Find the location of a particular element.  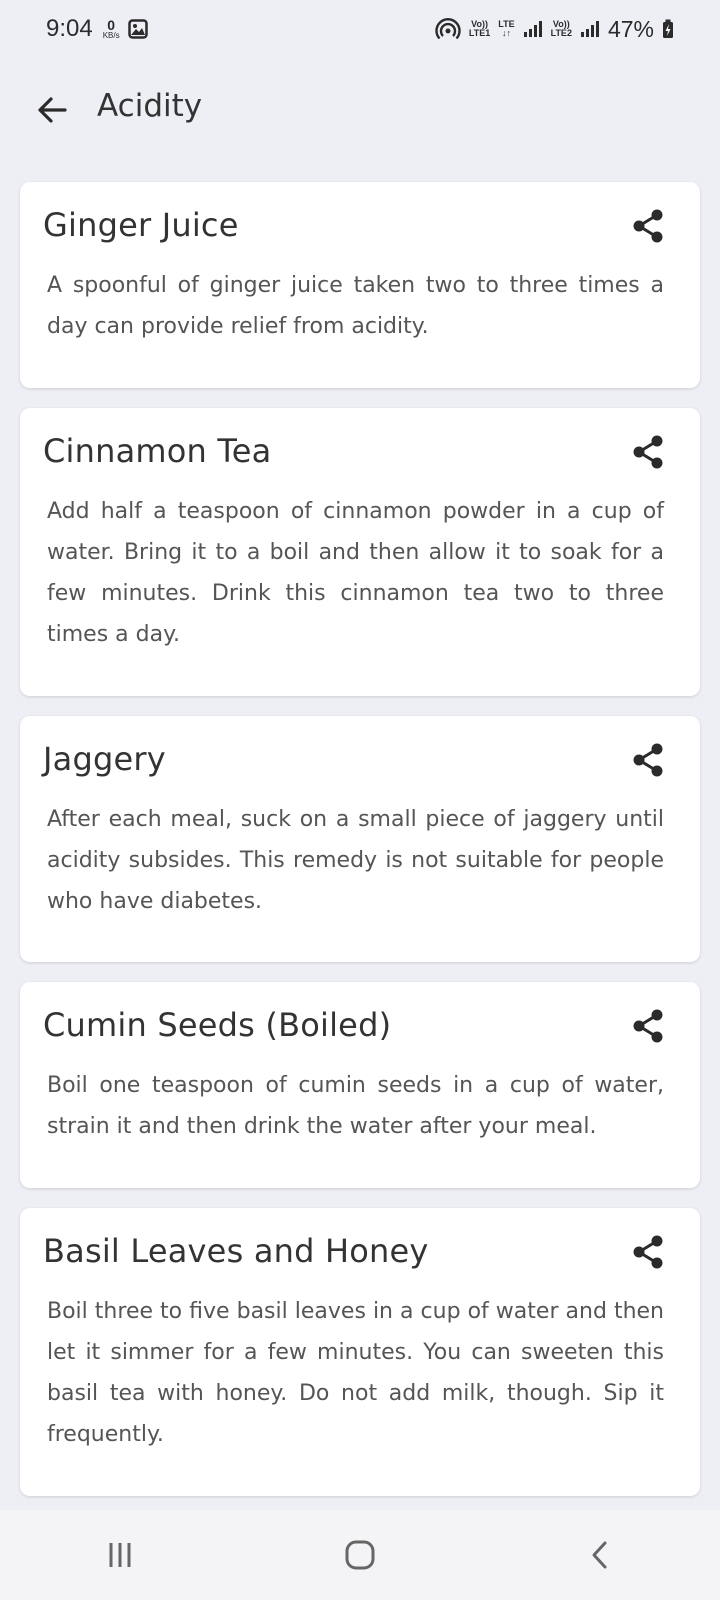

signal-sim1-icon is located at coordinates (533, 29).